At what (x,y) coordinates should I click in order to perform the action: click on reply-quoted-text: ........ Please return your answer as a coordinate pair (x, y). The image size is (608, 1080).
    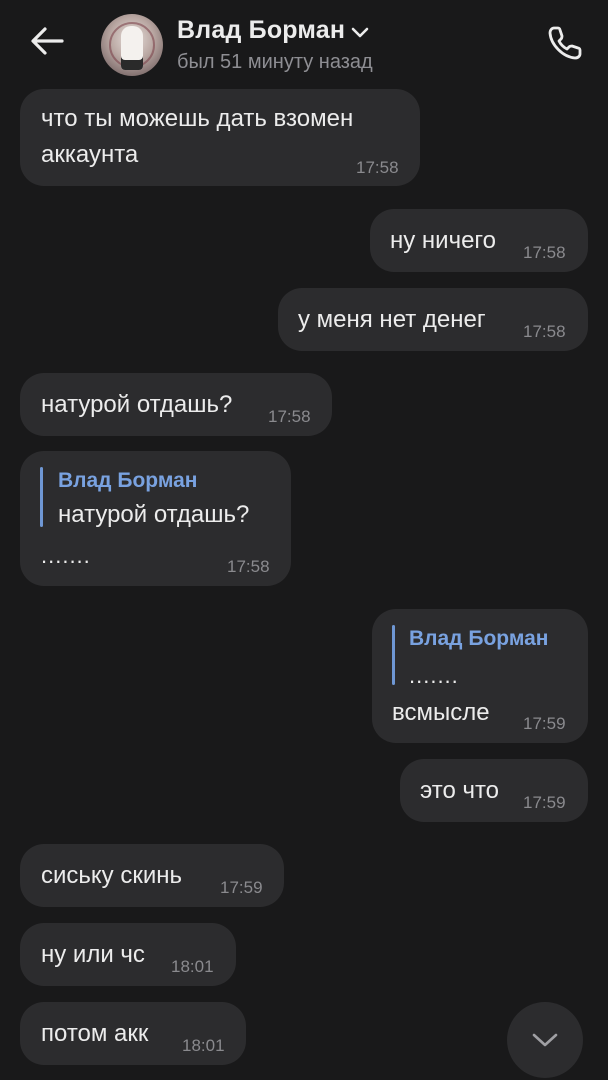
    Looking at the image, I should click on (434, 675).